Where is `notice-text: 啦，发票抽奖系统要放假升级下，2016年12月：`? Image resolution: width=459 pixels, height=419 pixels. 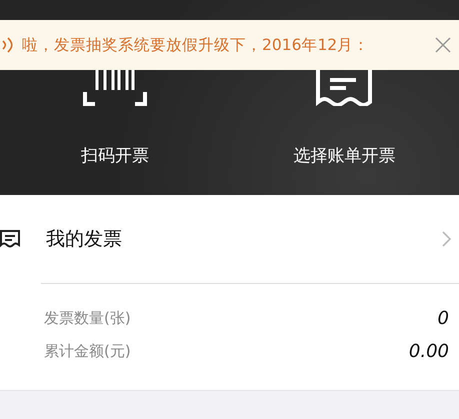
notice-text: 啦，发票抽奖系统要放假升级下，2016年12月： is located at coordinates (196, 45).